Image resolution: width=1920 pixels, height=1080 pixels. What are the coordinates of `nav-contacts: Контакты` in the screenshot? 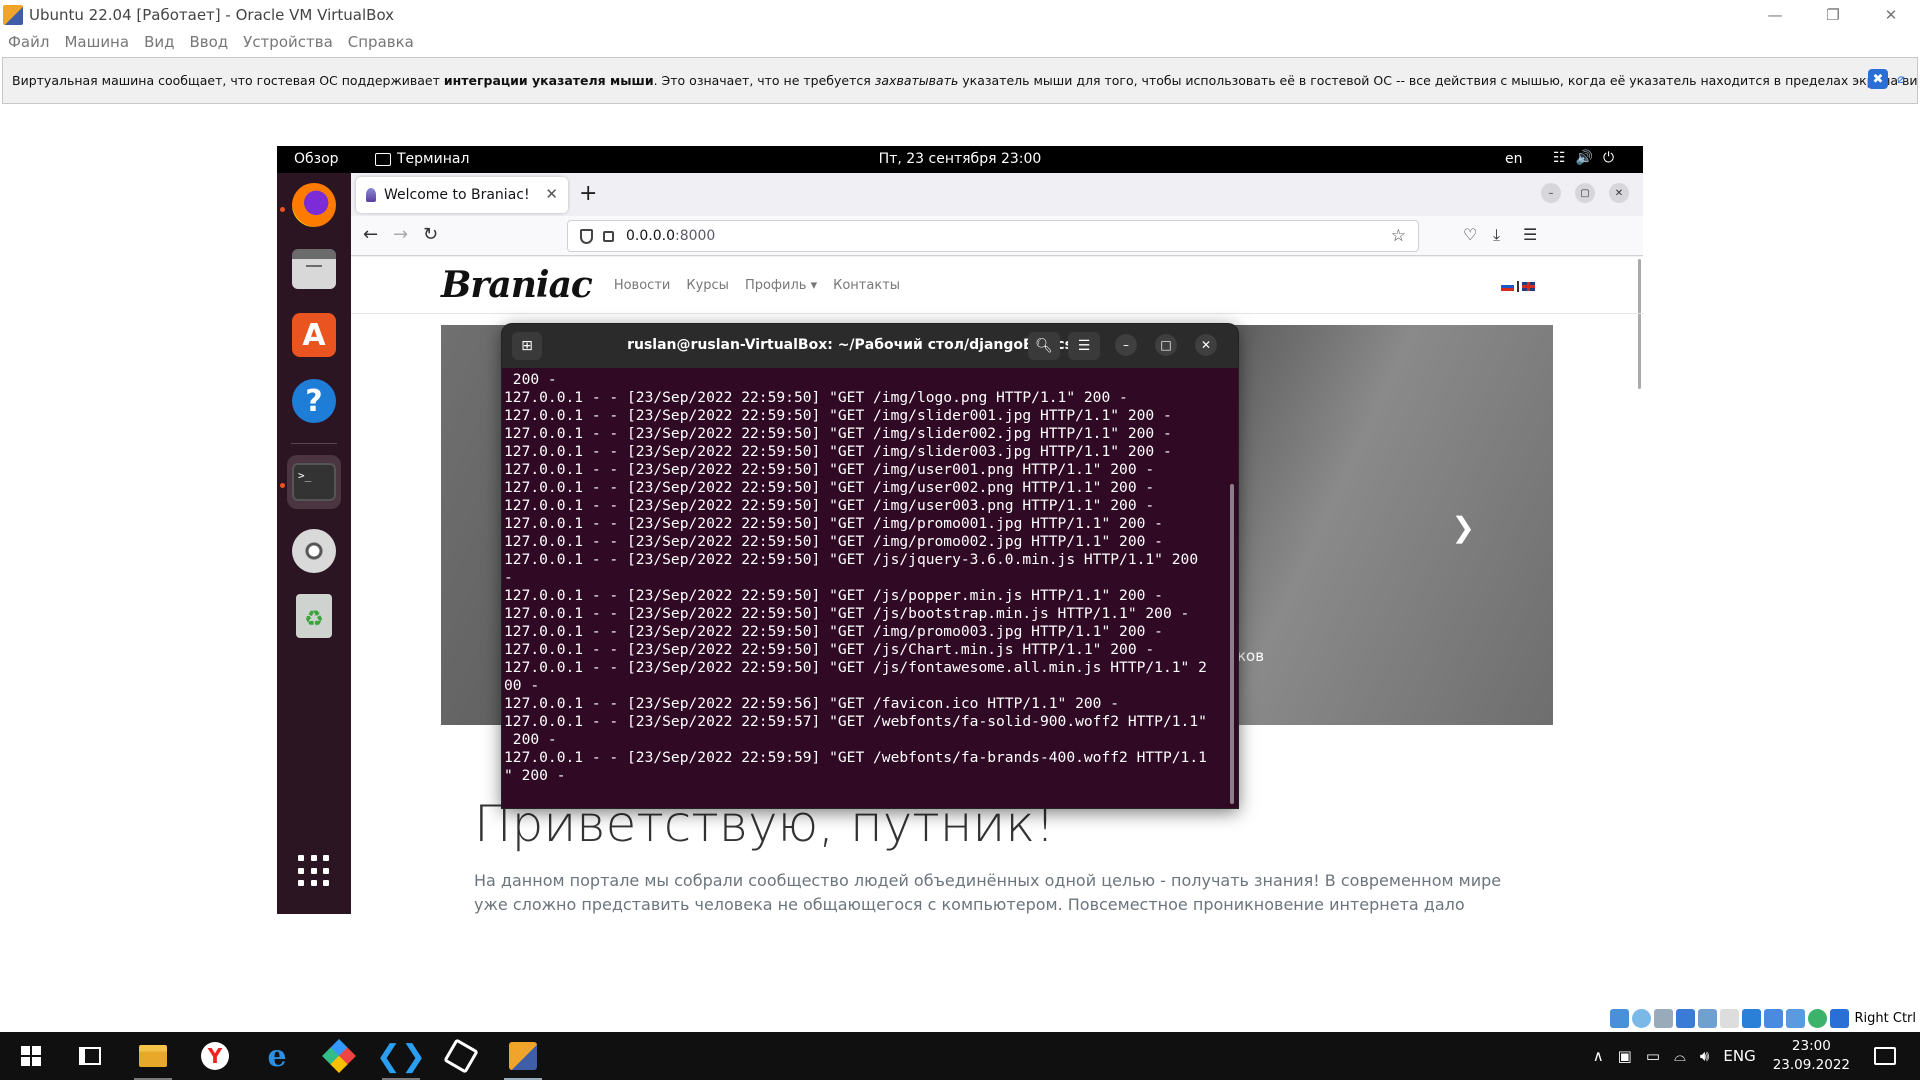 It's located at (866, 285).